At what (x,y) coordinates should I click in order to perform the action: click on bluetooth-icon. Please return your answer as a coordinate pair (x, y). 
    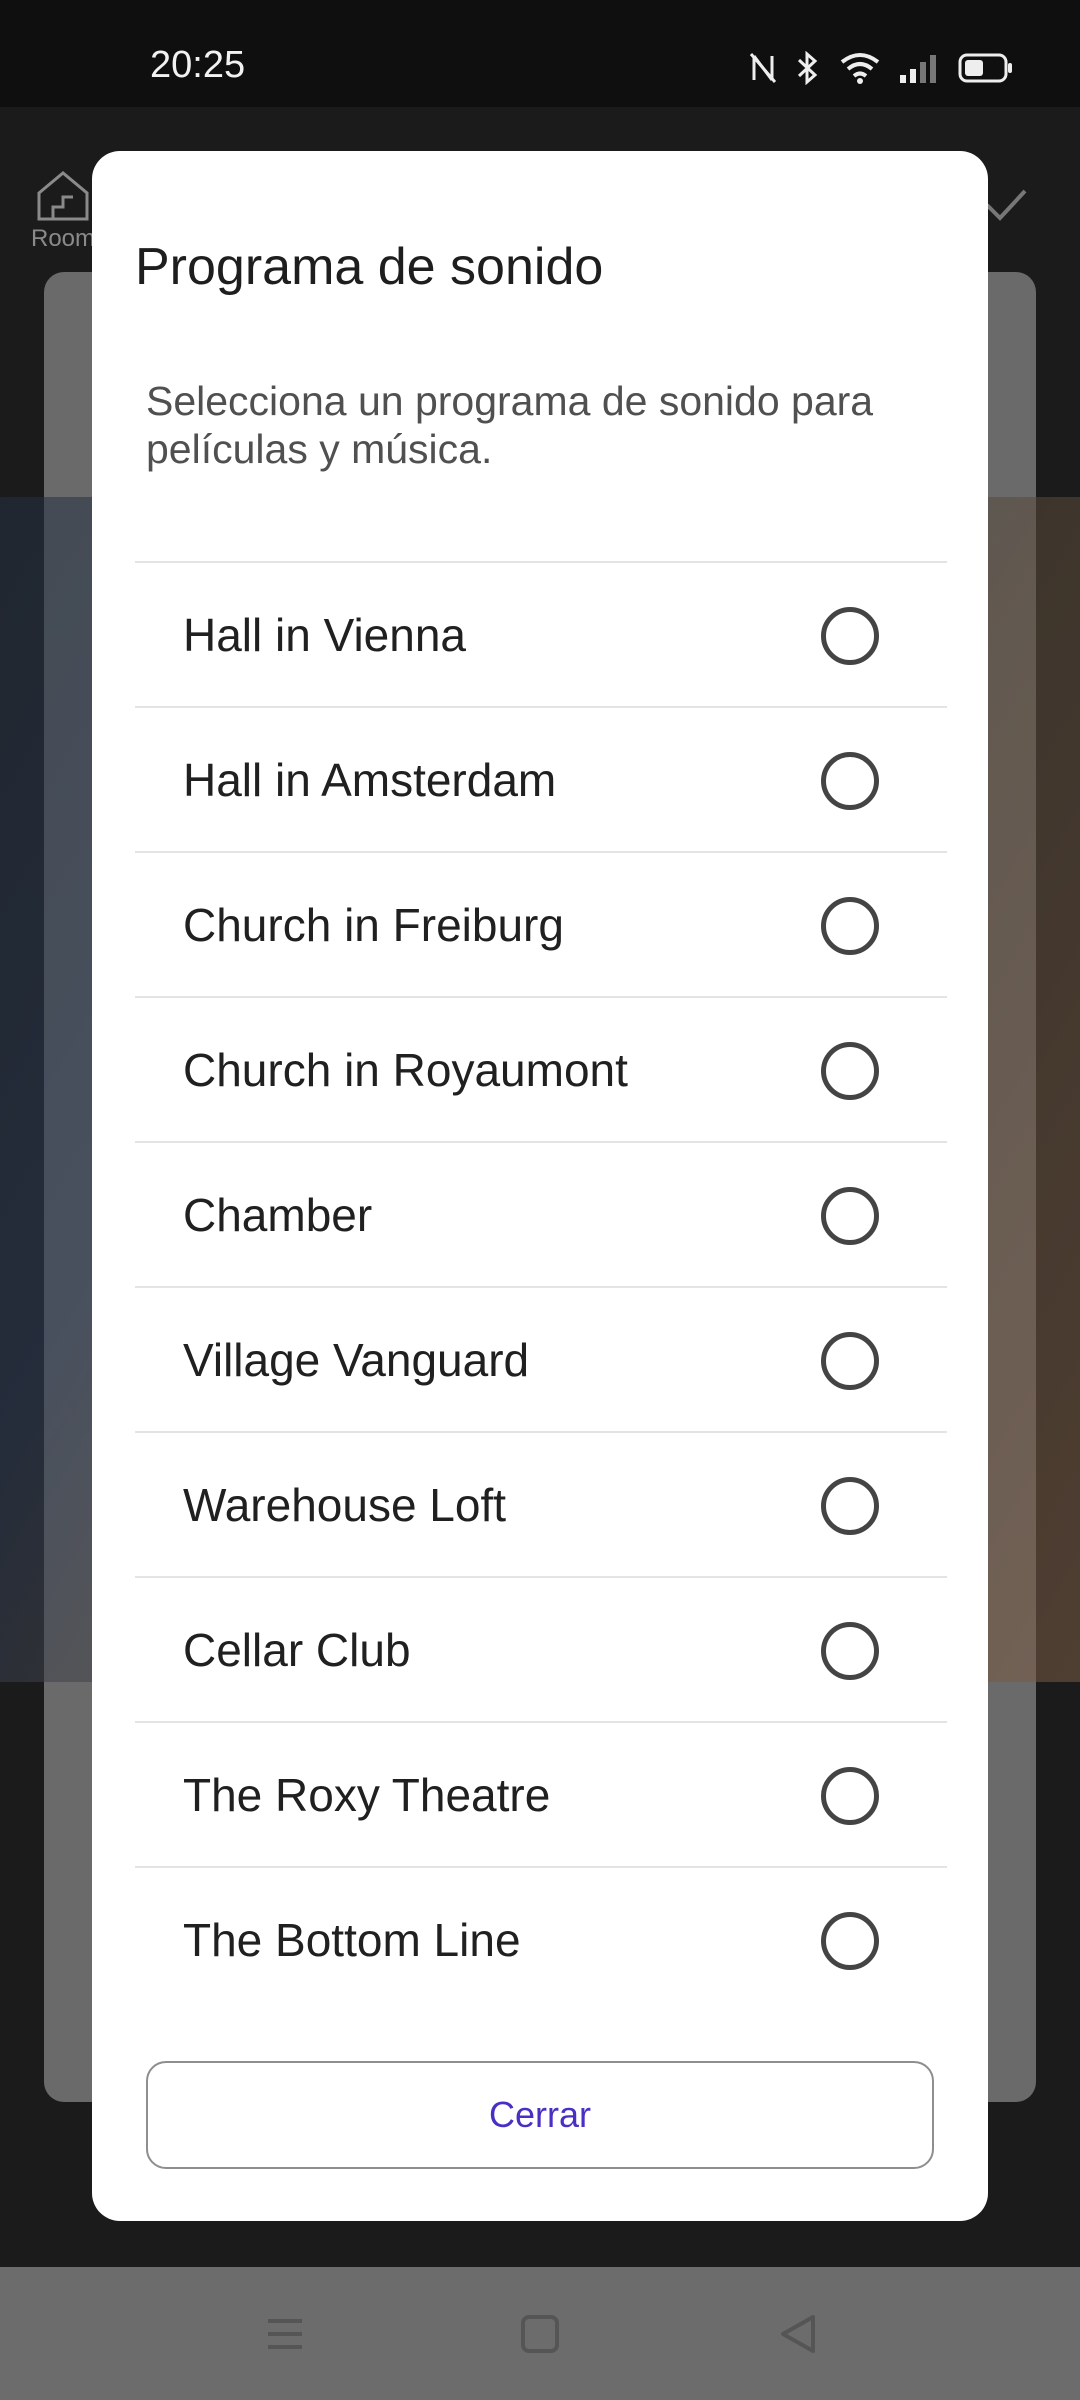
    Looking at the image, I should click on (808, 68).